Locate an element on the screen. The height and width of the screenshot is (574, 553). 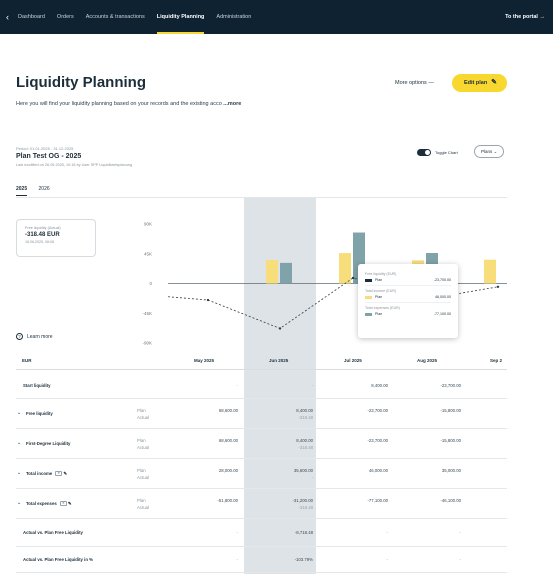
tooltip-row: Plan 46,000.00 is located at coordinates (408, 297).